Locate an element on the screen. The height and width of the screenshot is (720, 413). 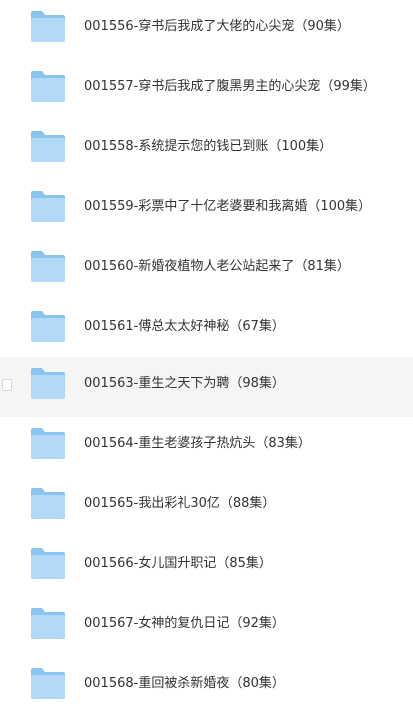
file-row: 001563-重生之天下为聘（98集） is located at coordinates (206, 387).